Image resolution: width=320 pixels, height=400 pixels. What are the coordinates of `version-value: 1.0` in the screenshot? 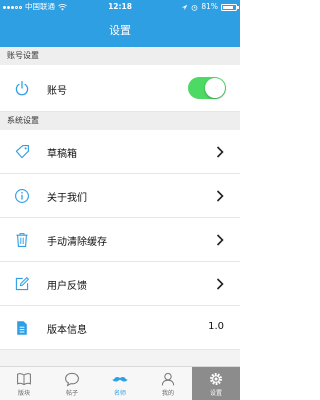 It's located at (216, 326).